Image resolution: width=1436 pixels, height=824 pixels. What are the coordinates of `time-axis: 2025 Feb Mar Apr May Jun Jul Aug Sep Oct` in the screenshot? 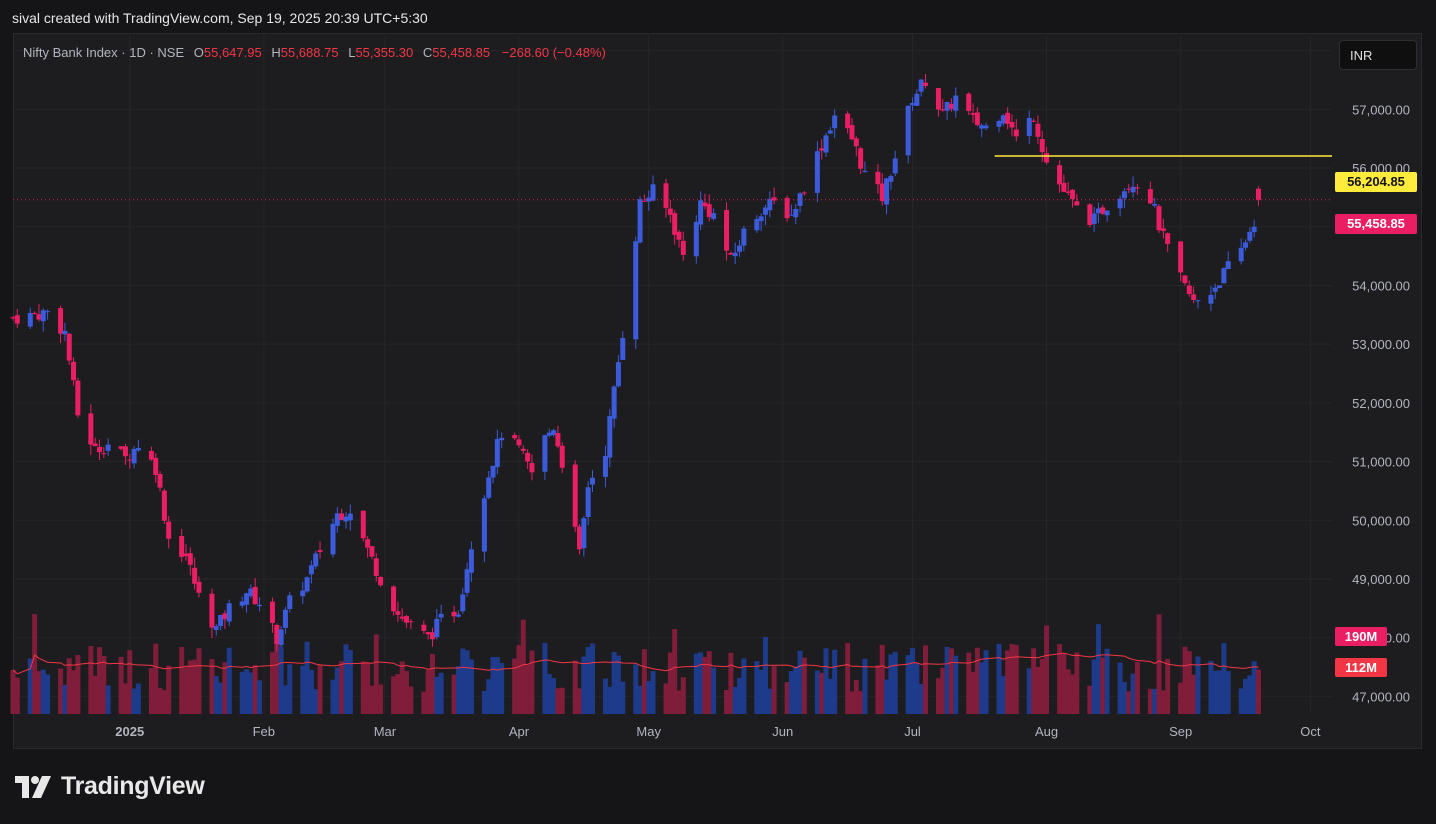 It's located at (718, 731).